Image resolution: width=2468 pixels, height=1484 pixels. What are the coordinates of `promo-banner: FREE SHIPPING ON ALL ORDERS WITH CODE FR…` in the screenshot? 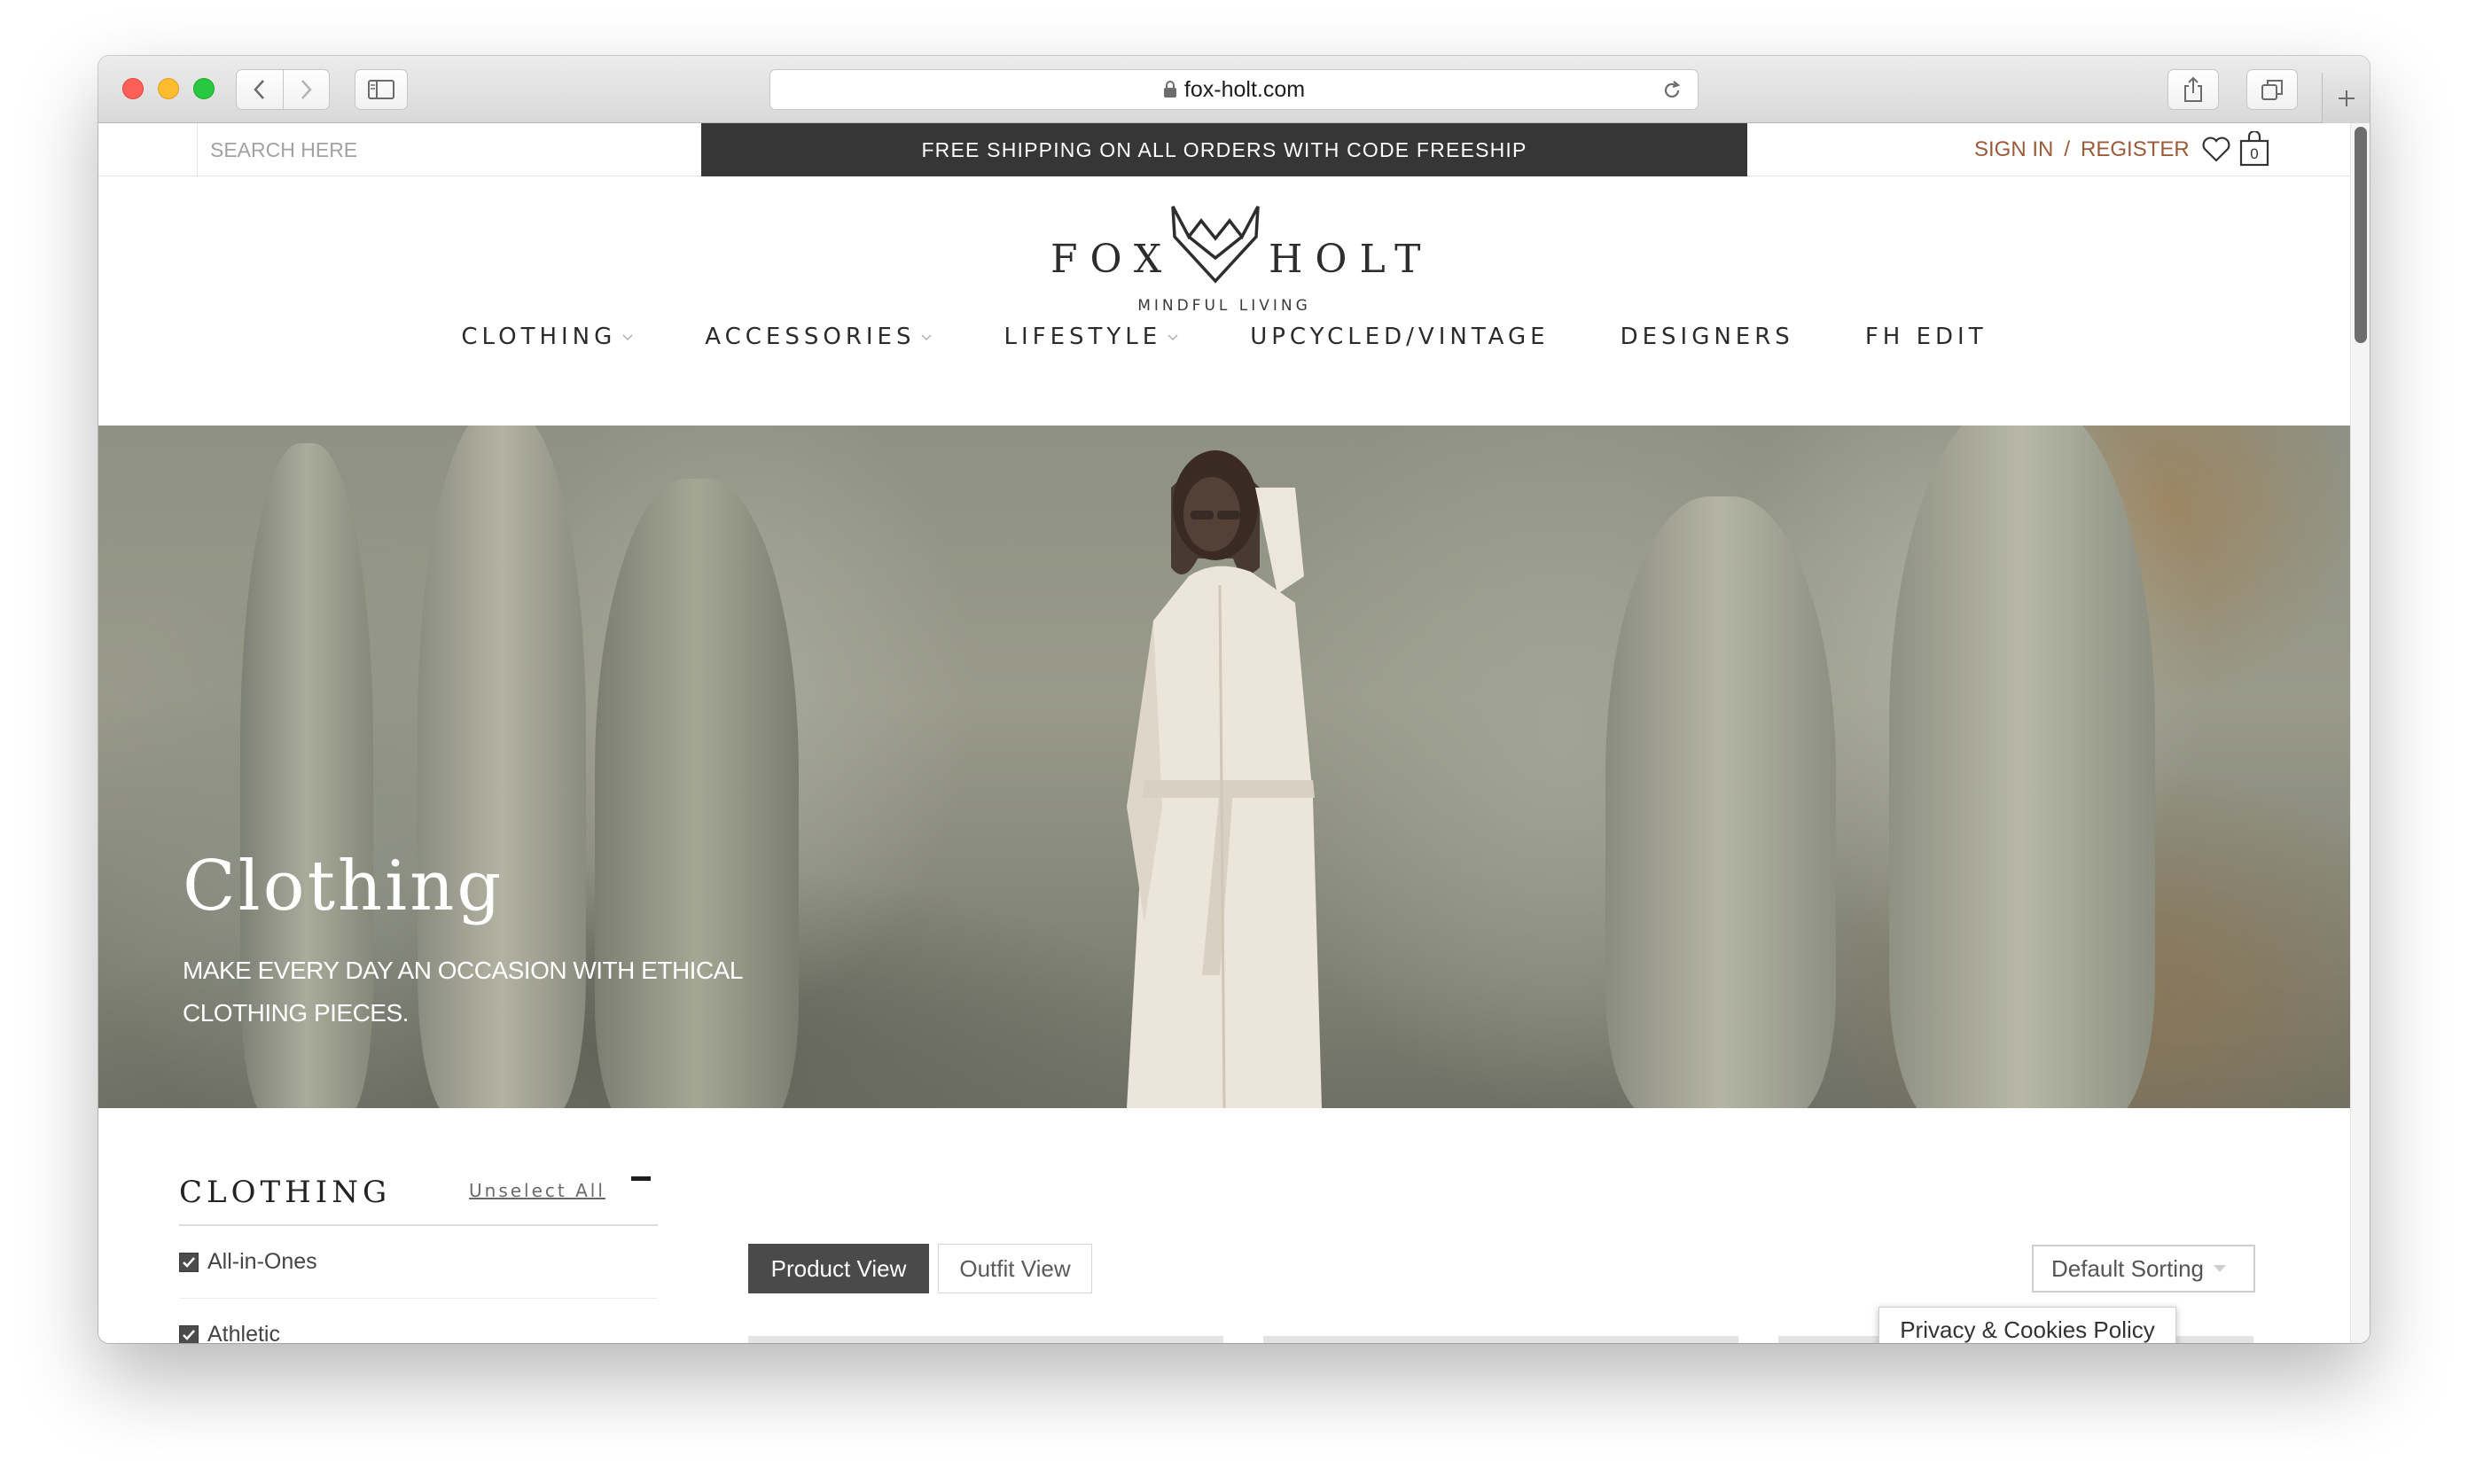 It's located at (1224, 149).